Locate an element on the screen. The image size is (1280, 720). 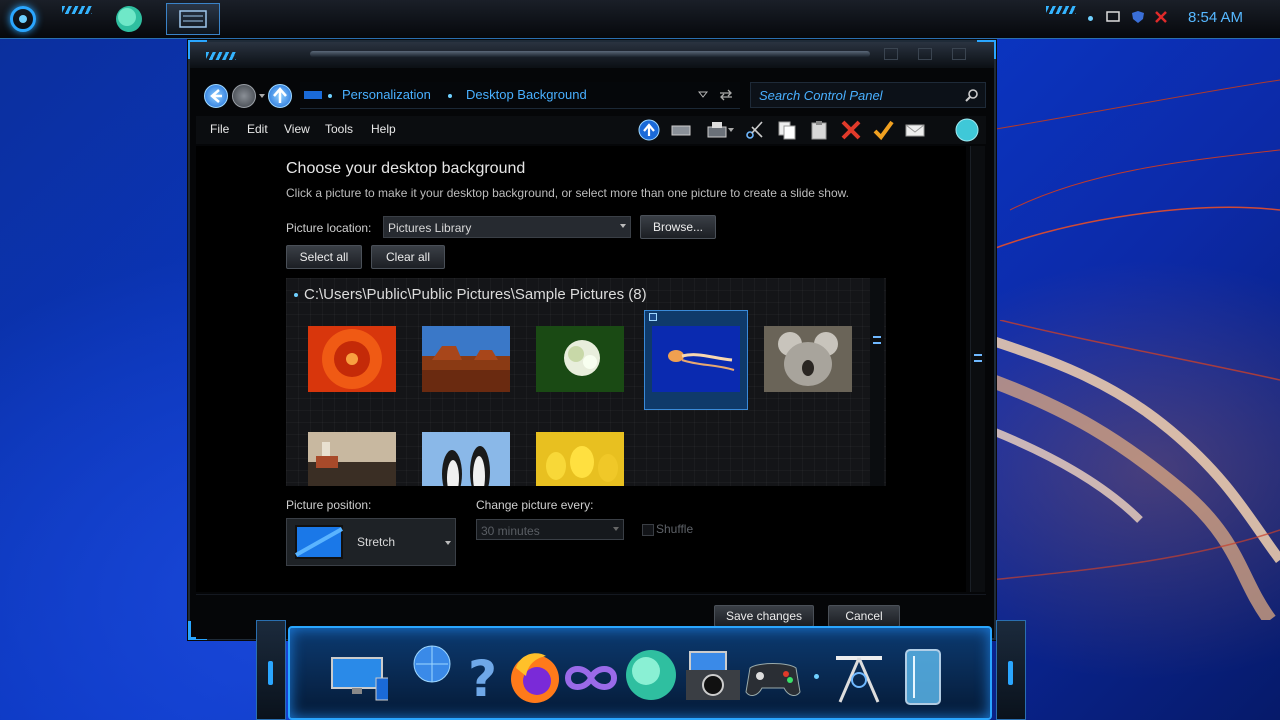
dock-right-cap is located at coordinates (1011, 670).